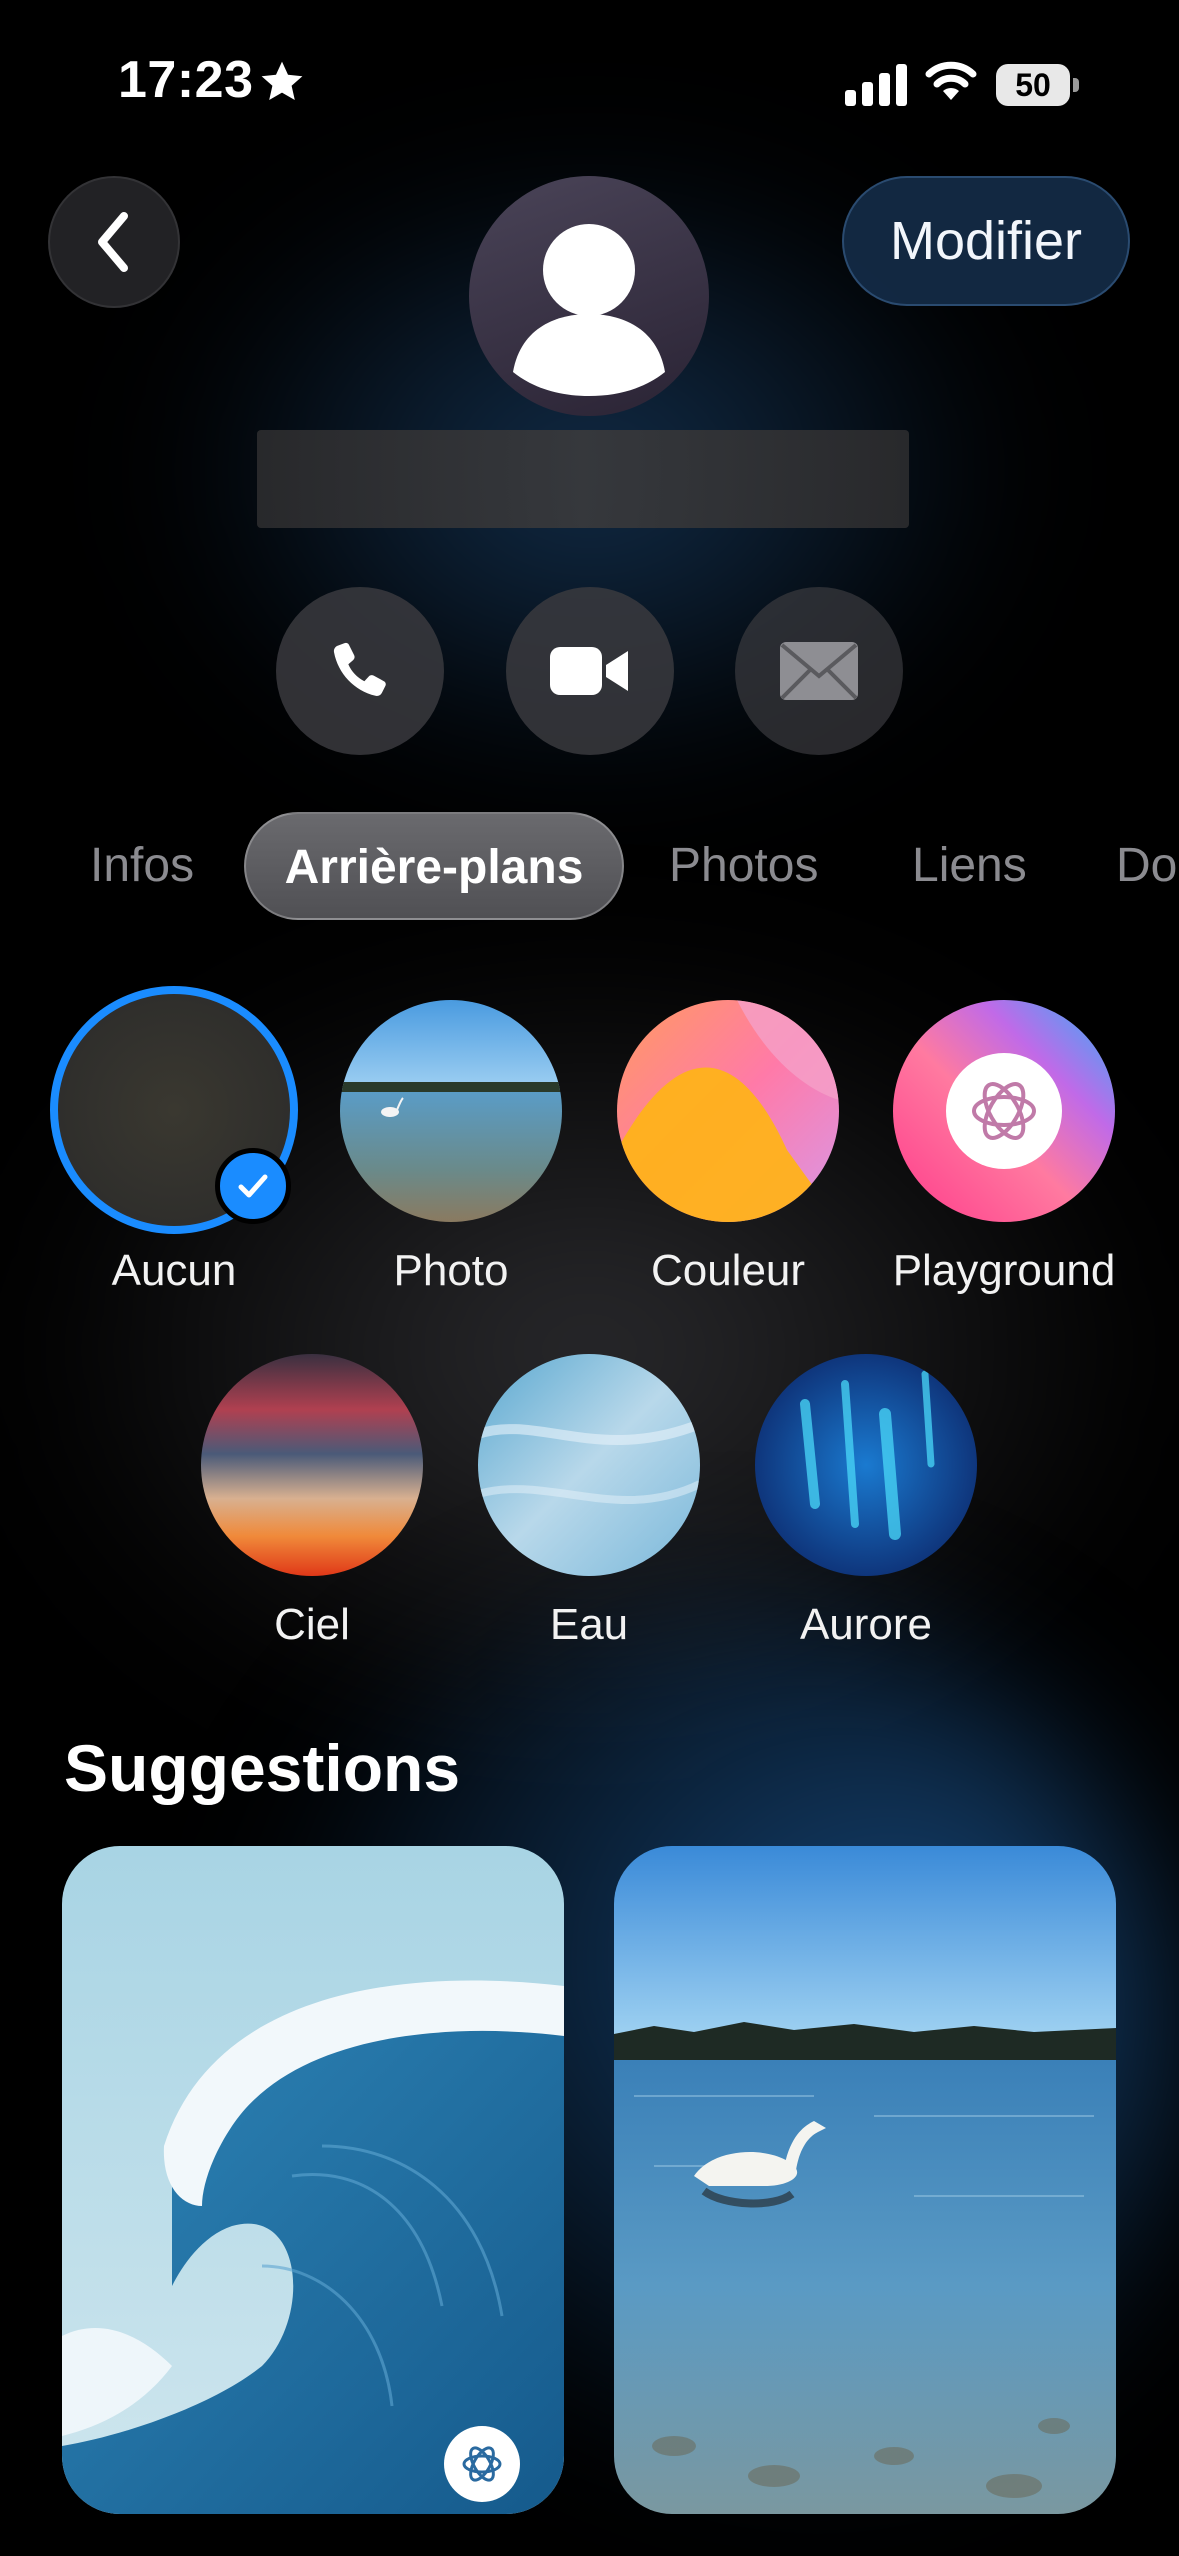 This screenshot has height=2556, width=1179. I want to click on tab-arriere-plans: Arrière-plans, so click(434, 866).